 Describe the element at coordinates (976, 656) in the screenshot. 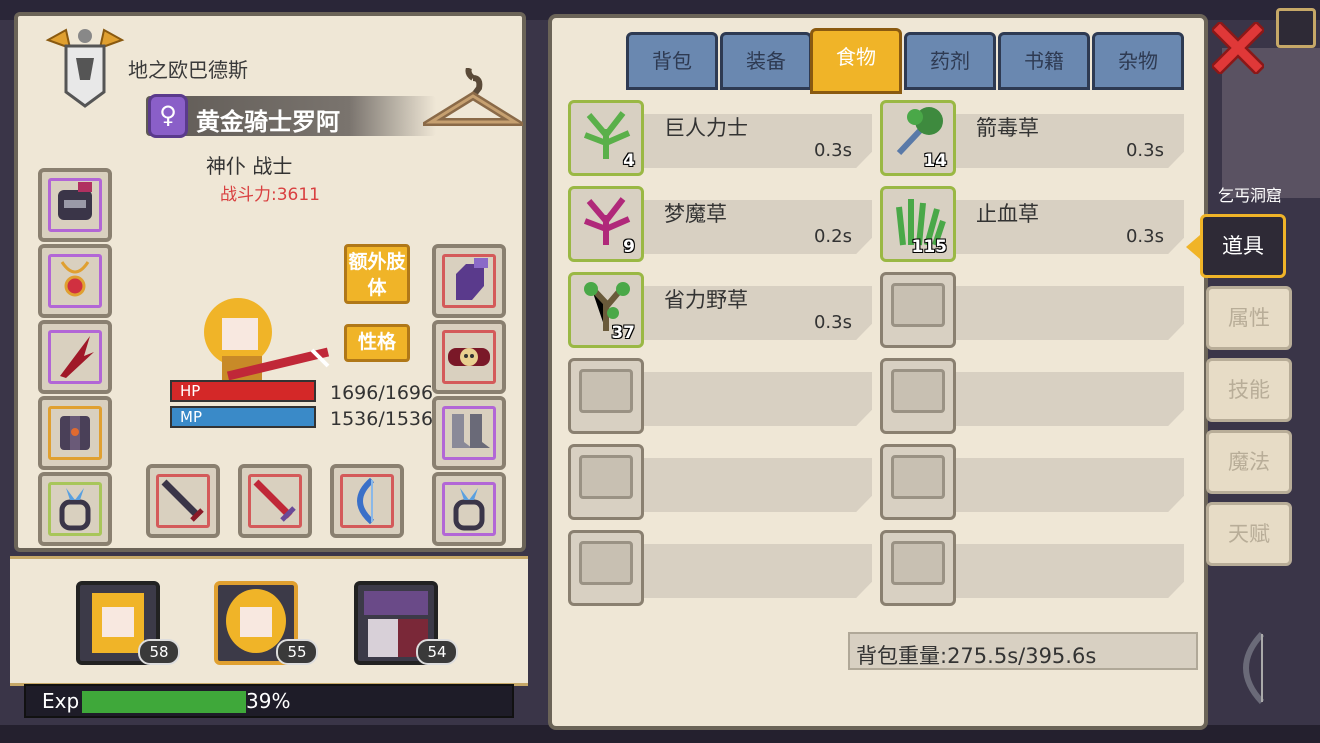

I see `backpack-weight-text: 背包重量:275.5s/395.6s` at that location.